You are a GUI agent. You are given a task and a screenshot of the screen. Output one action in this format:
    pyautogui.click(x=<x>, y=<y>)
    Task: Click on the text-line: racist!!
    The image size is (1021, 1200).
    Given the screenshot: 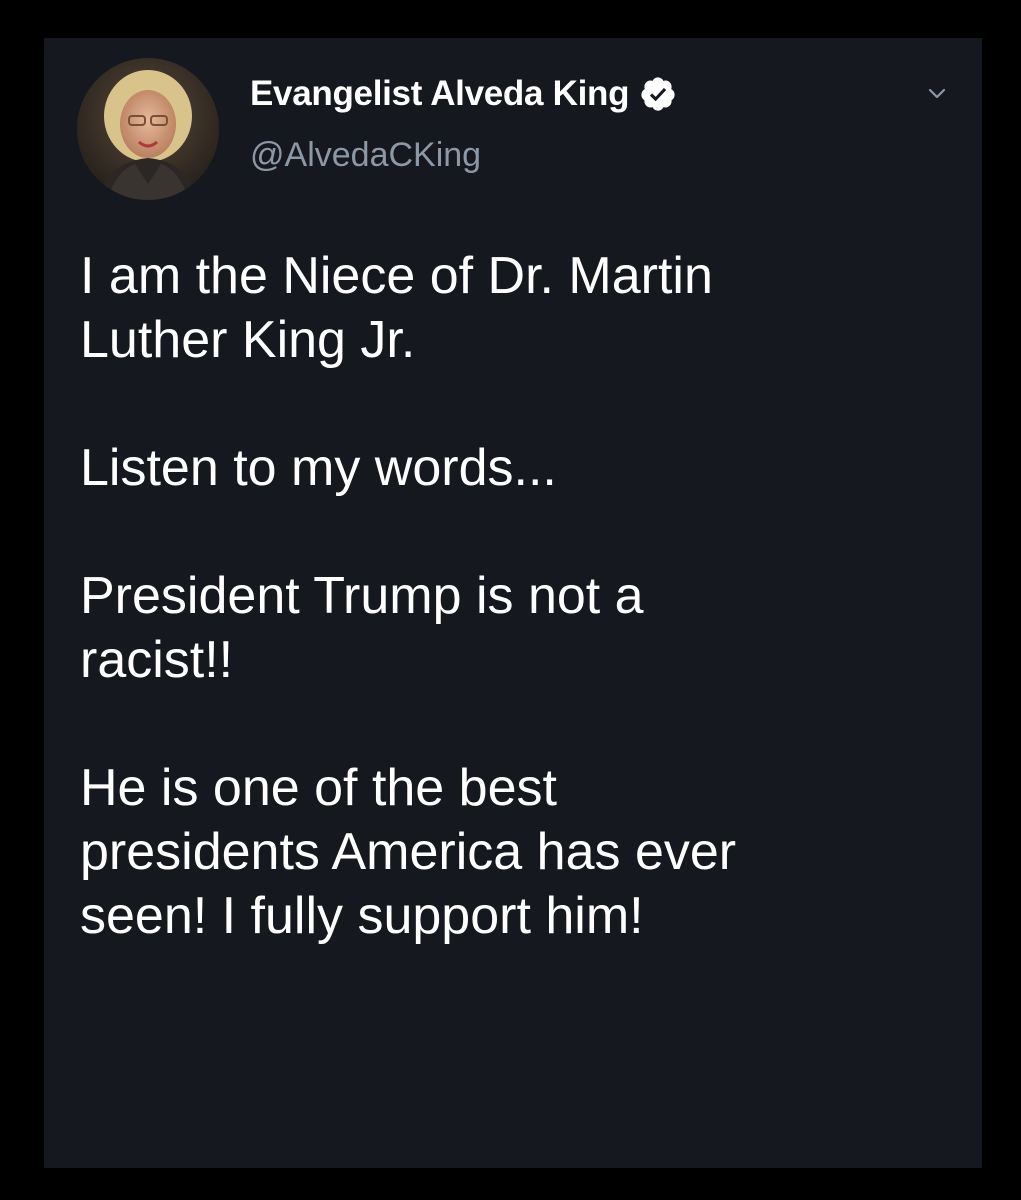 What is the action you would take?
    pyautogui.click(x=157, y=660)
    